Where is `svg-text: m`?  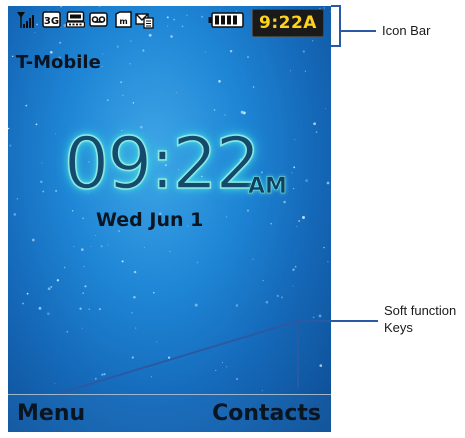 svg-text: m is located at coordinates (123, 21).